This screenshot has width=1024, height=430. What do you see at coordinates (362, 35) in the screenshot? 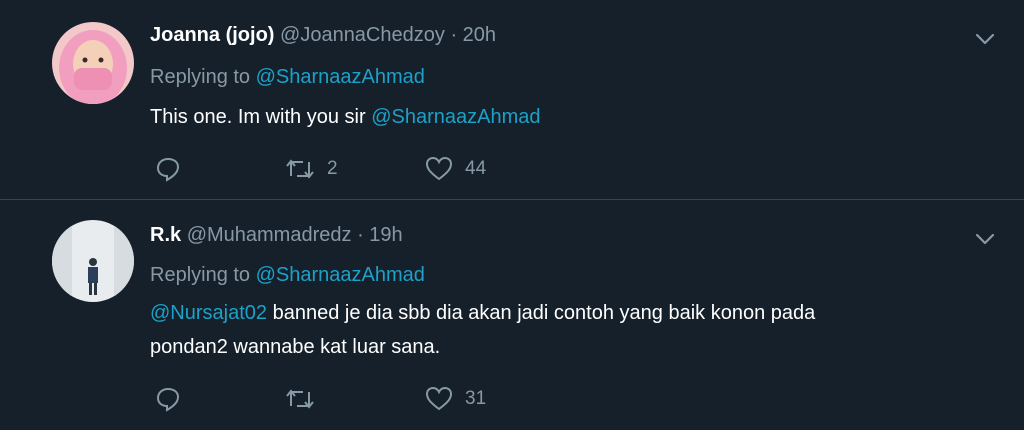
I see `user-handle: @JoannaChedzoy` at bounding box center [362, 35].